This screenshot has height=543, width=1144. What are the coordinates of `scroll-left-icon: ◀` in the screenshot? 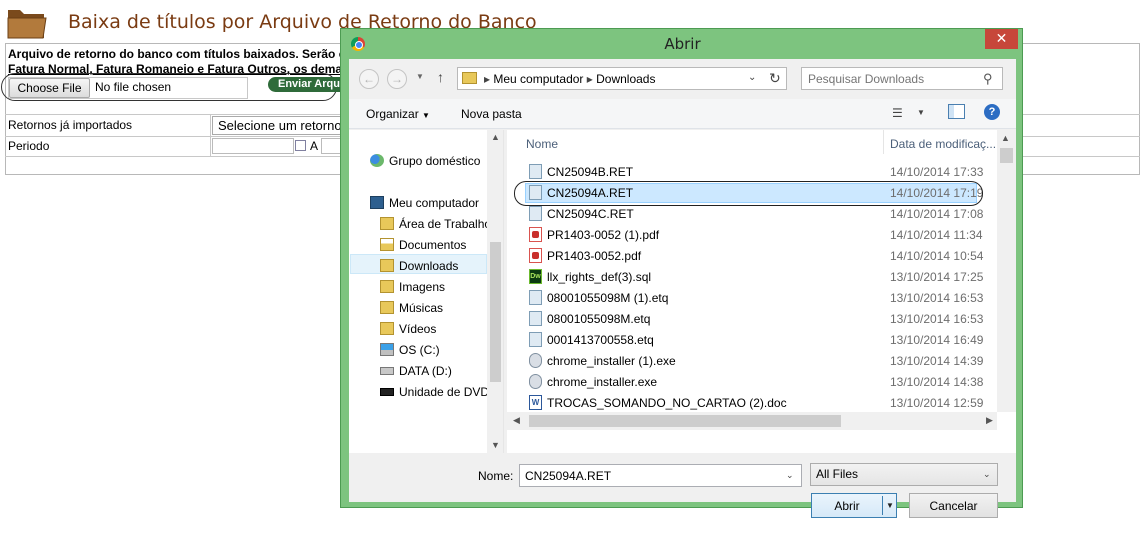 It's located at (516, 420).